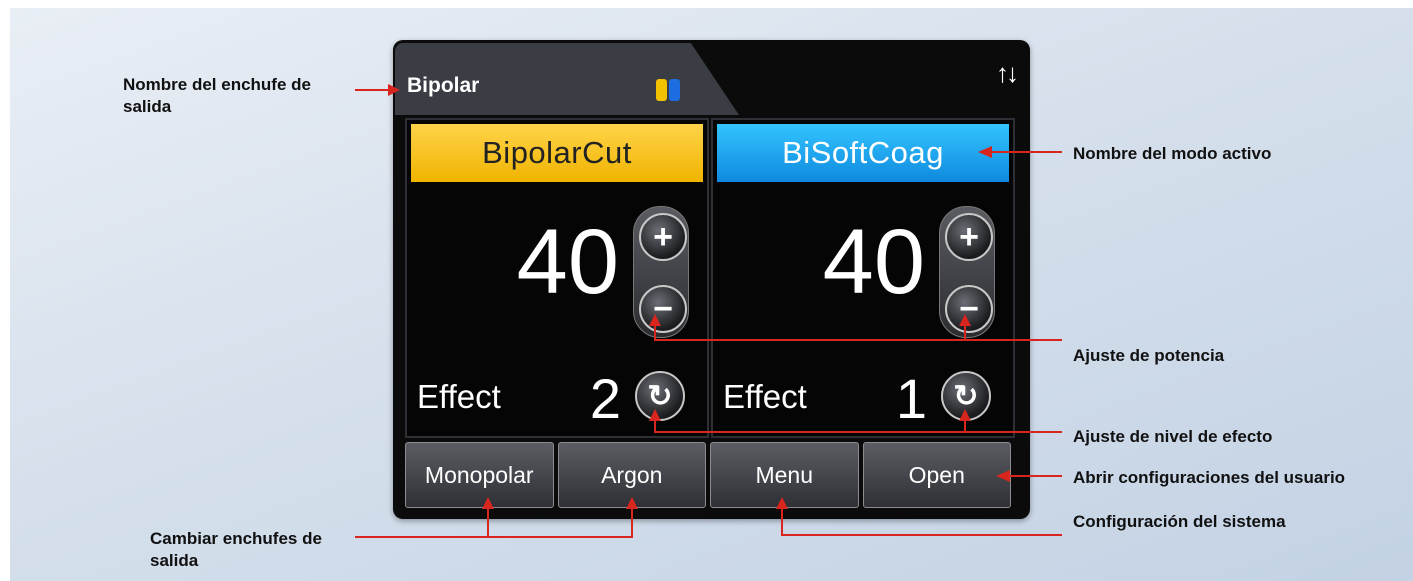  What do you see at coordinates (236, 549) in the screenshot?
I see `callout-change-sockets: Cambiar enchufes de salida` at bounding box center [236, 549].